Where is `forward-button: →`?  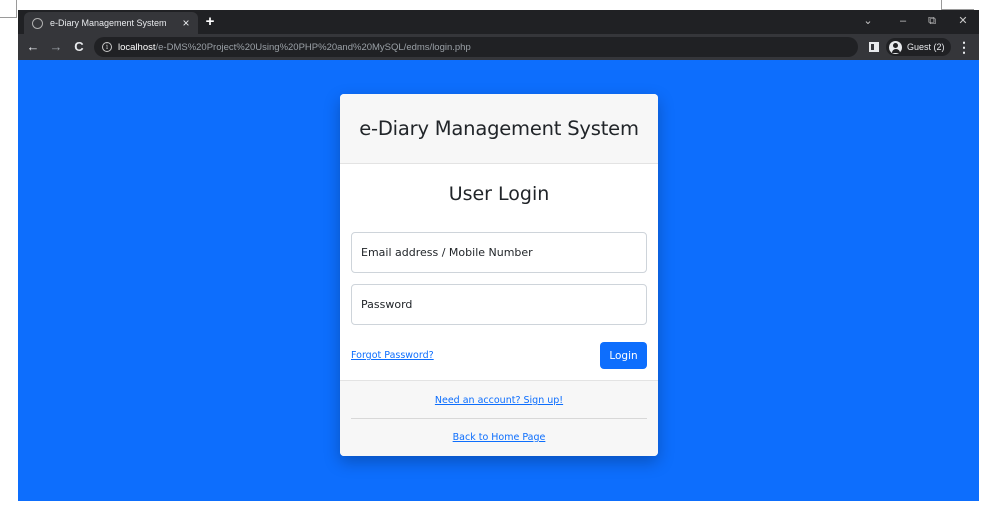
forward-button: → is located at coordinates (56, 47).